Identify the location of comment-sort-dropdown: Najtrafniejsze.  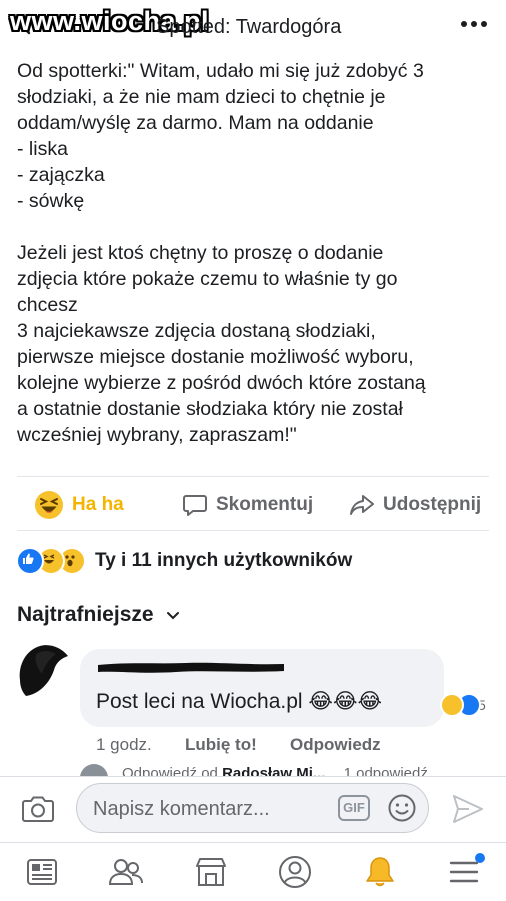
(98, 615).